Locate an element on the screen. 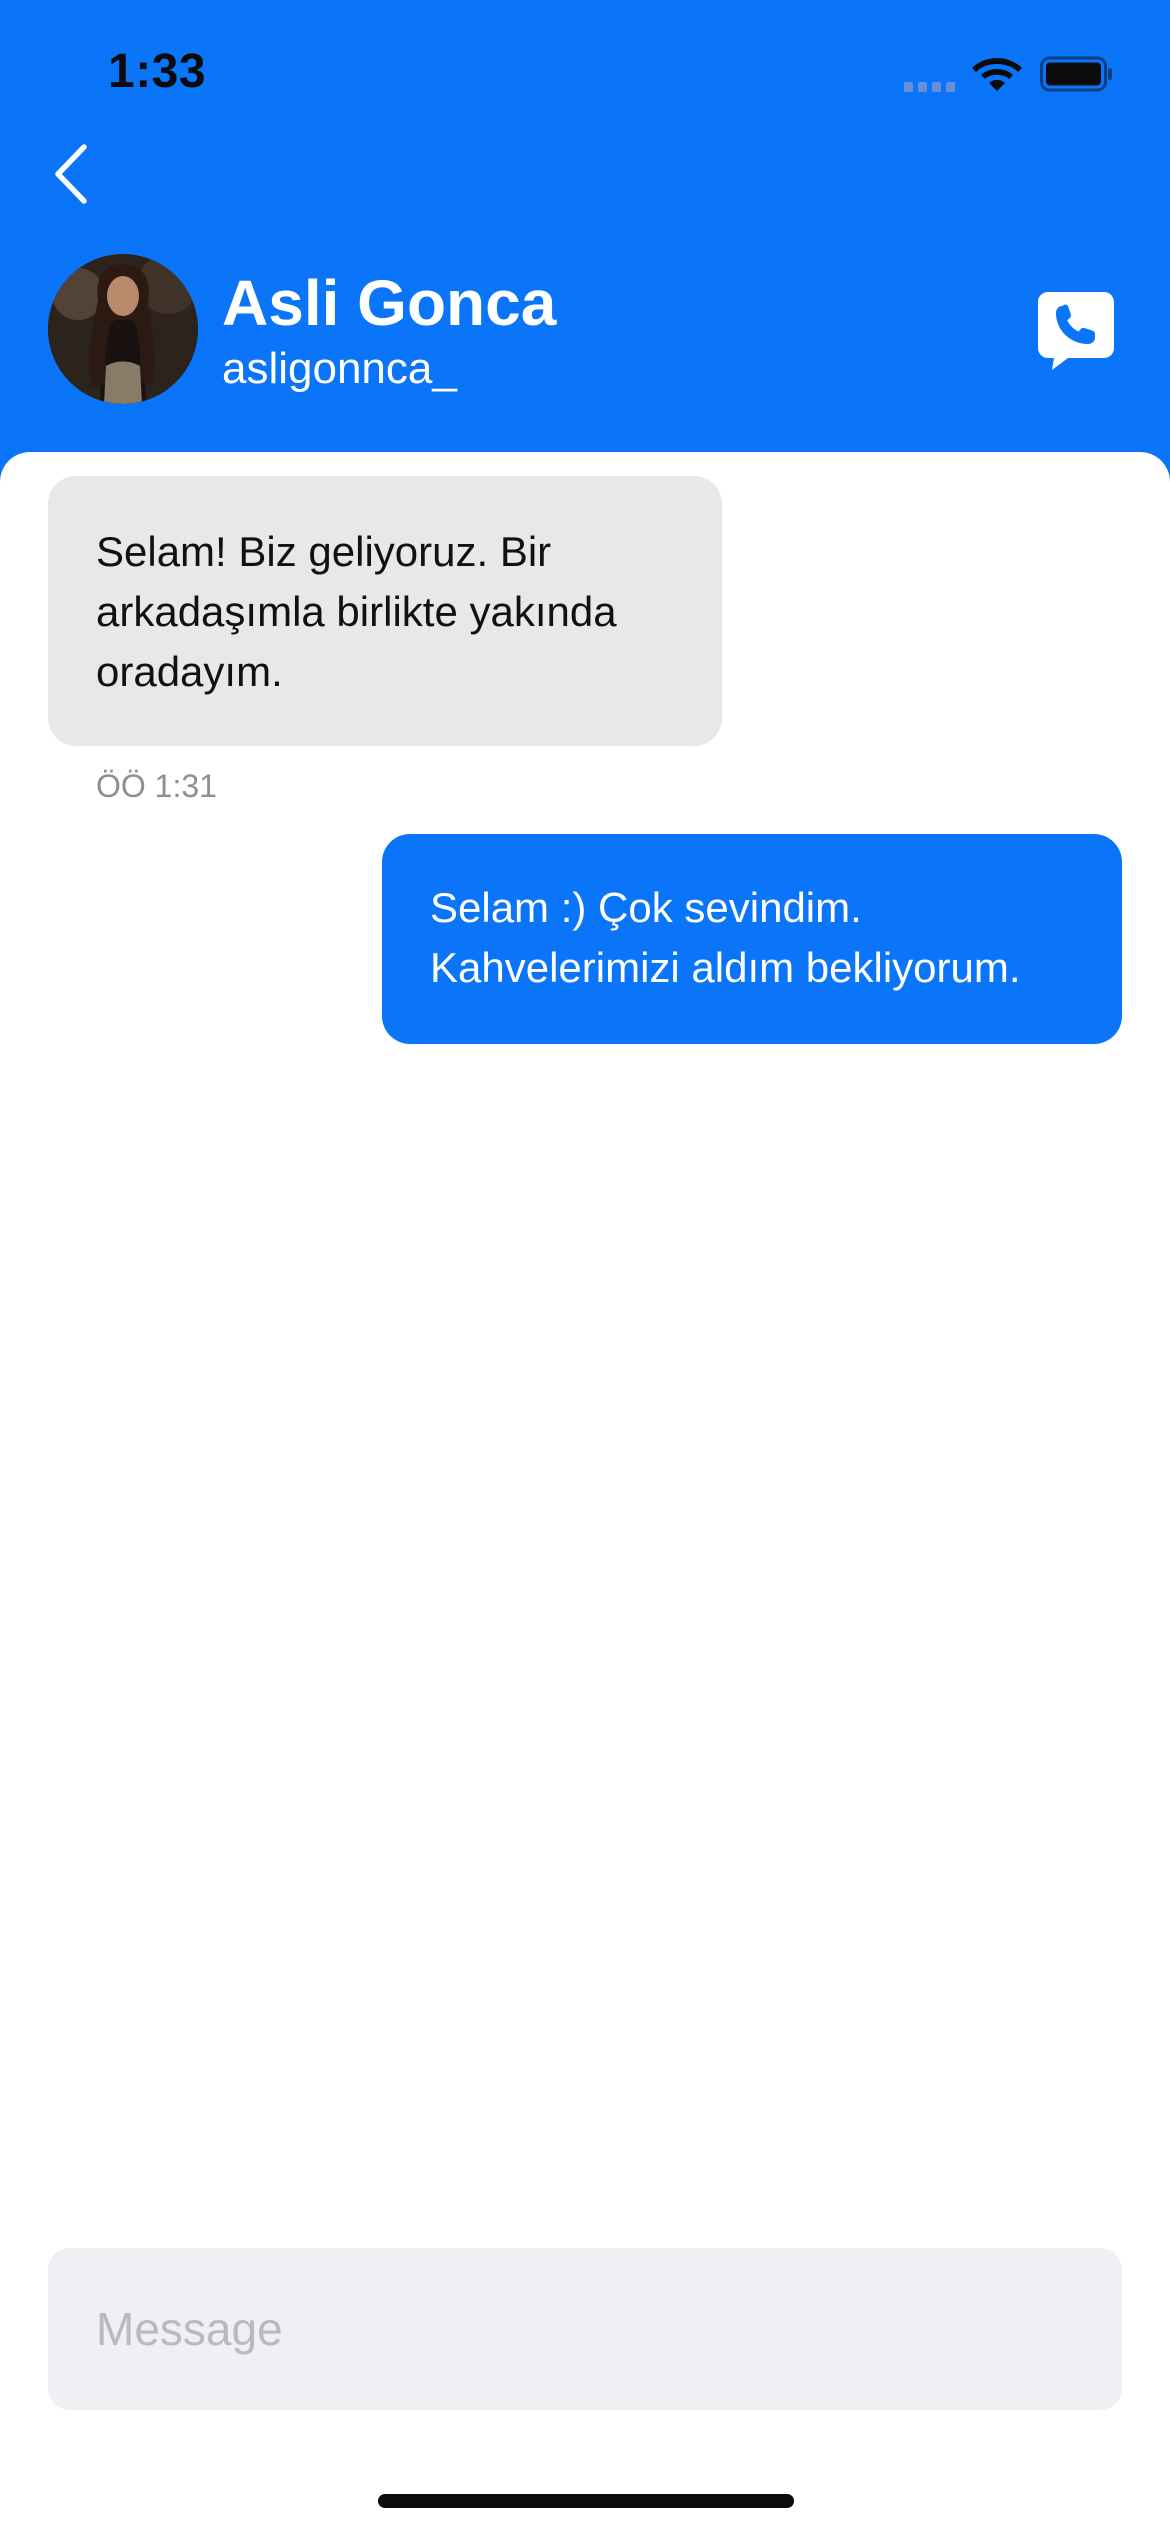  phone-bubble-icon is located at coordinates (1076, 331).